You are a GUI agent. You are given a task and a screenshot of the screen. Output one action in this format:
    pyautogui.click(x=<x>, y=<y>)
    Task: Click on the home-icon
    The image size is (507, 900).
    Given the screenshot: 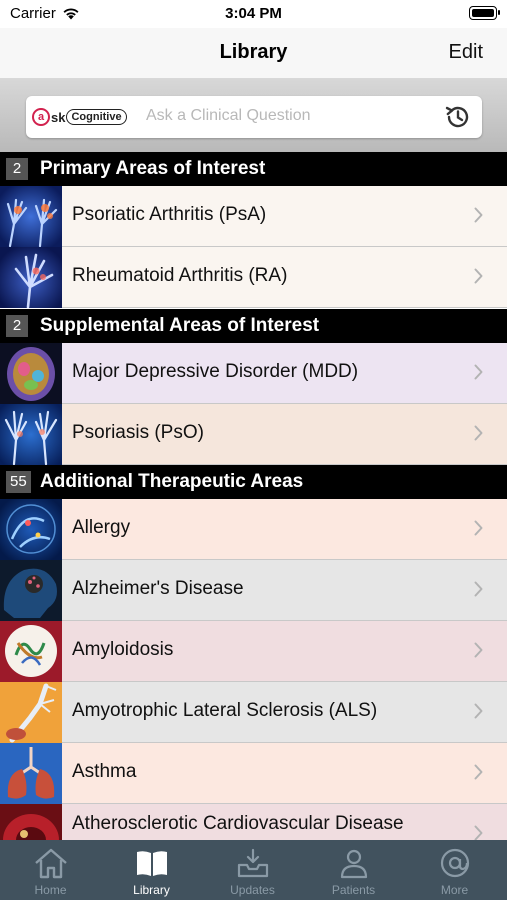 What is the action you would take?
    pyautogui.click(x=50, y=863)
    